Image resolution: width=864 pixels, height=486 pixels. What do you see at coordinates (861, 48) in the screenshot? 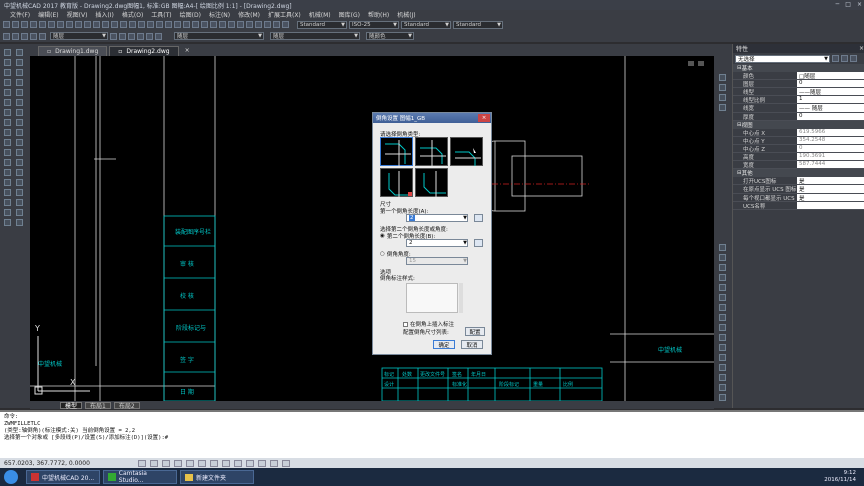
I see `close-panel-icon: ×` at bounding box center [861, 48].